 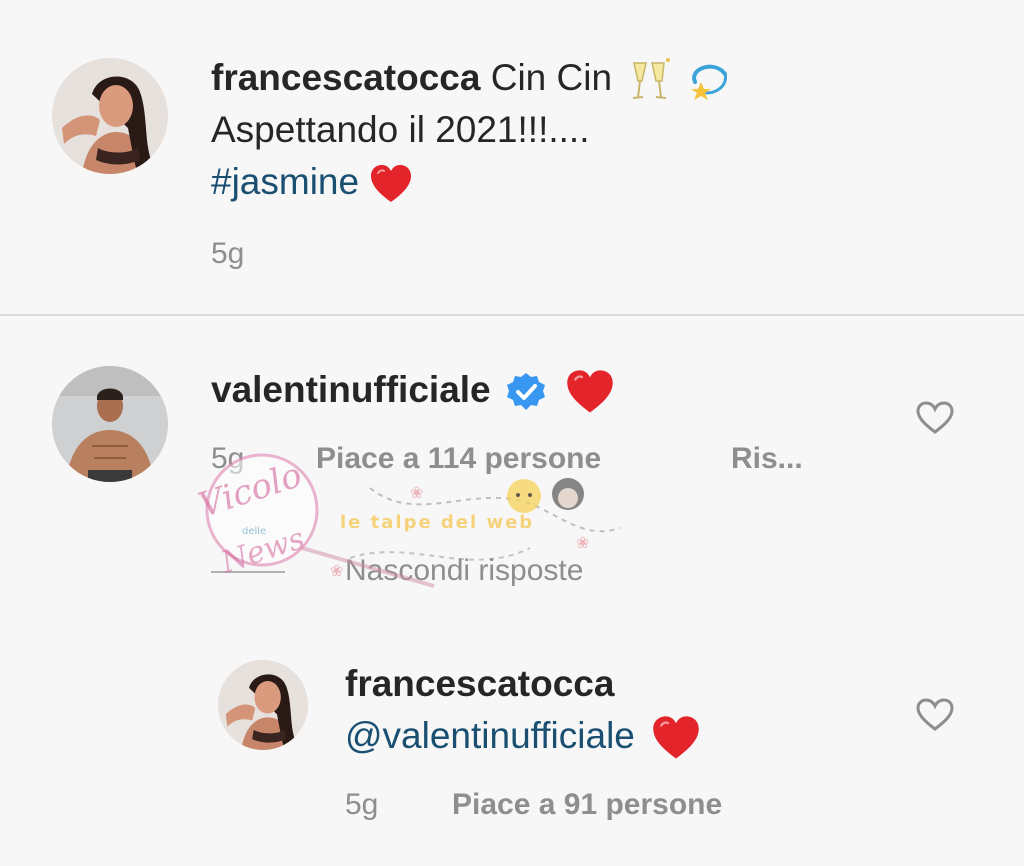 What do you see at coordinates (464, 571) in the screenshot?
I see `hide-replies-button: Nascondi risposte` at bounding box center [464, 571].